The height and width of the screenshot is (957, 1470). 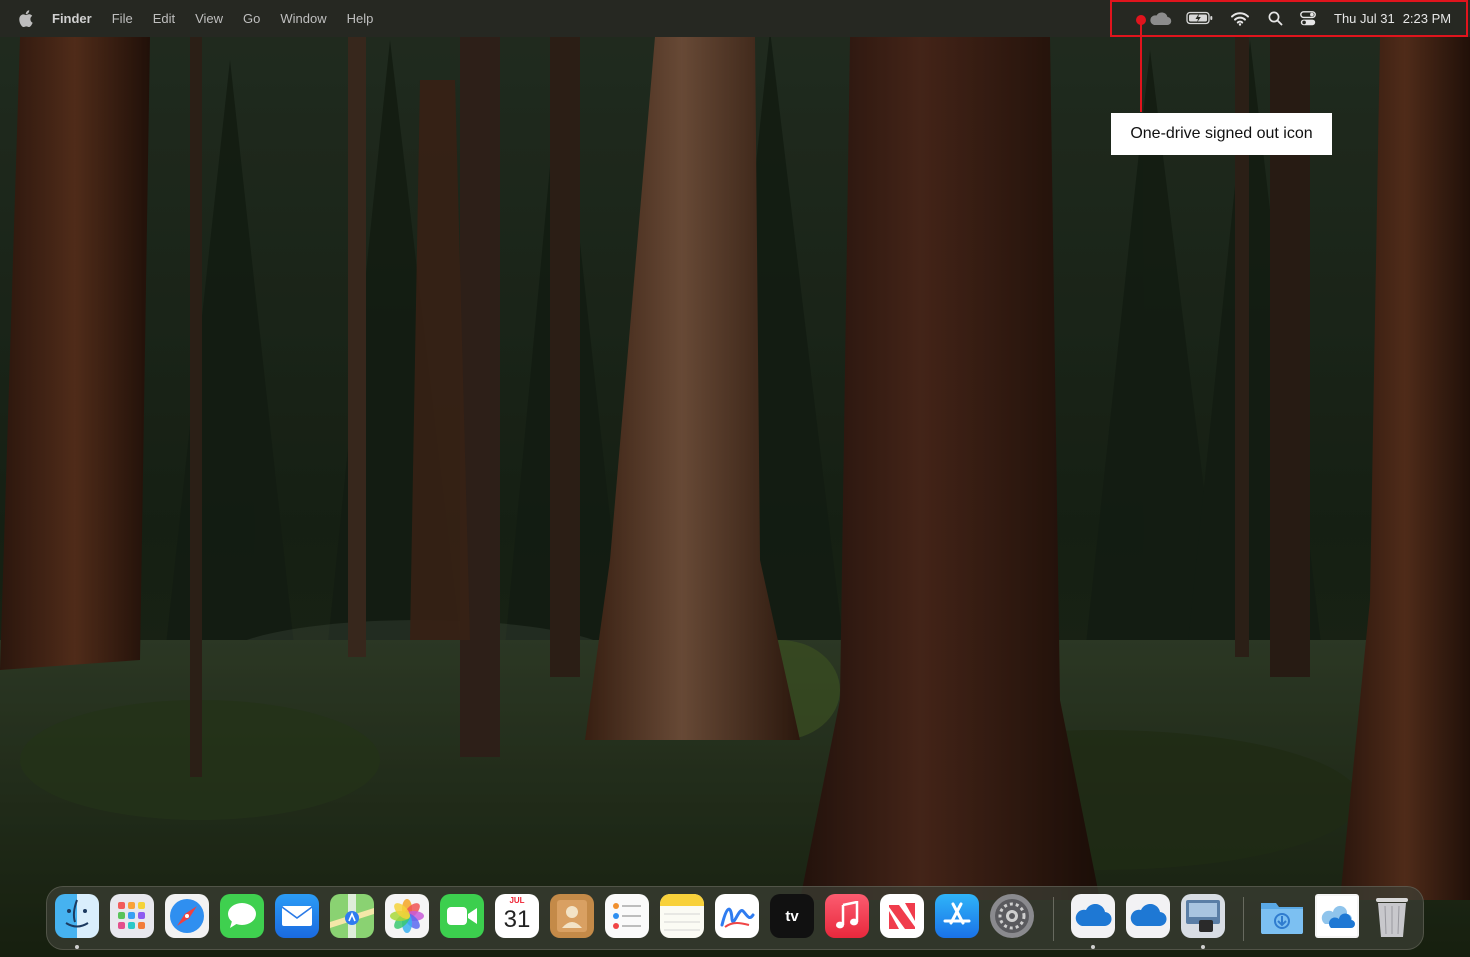 What do you see at coordinates (209, 18) in the screenshot?
I see `menu-view: View` at bounding box center [209, 18].